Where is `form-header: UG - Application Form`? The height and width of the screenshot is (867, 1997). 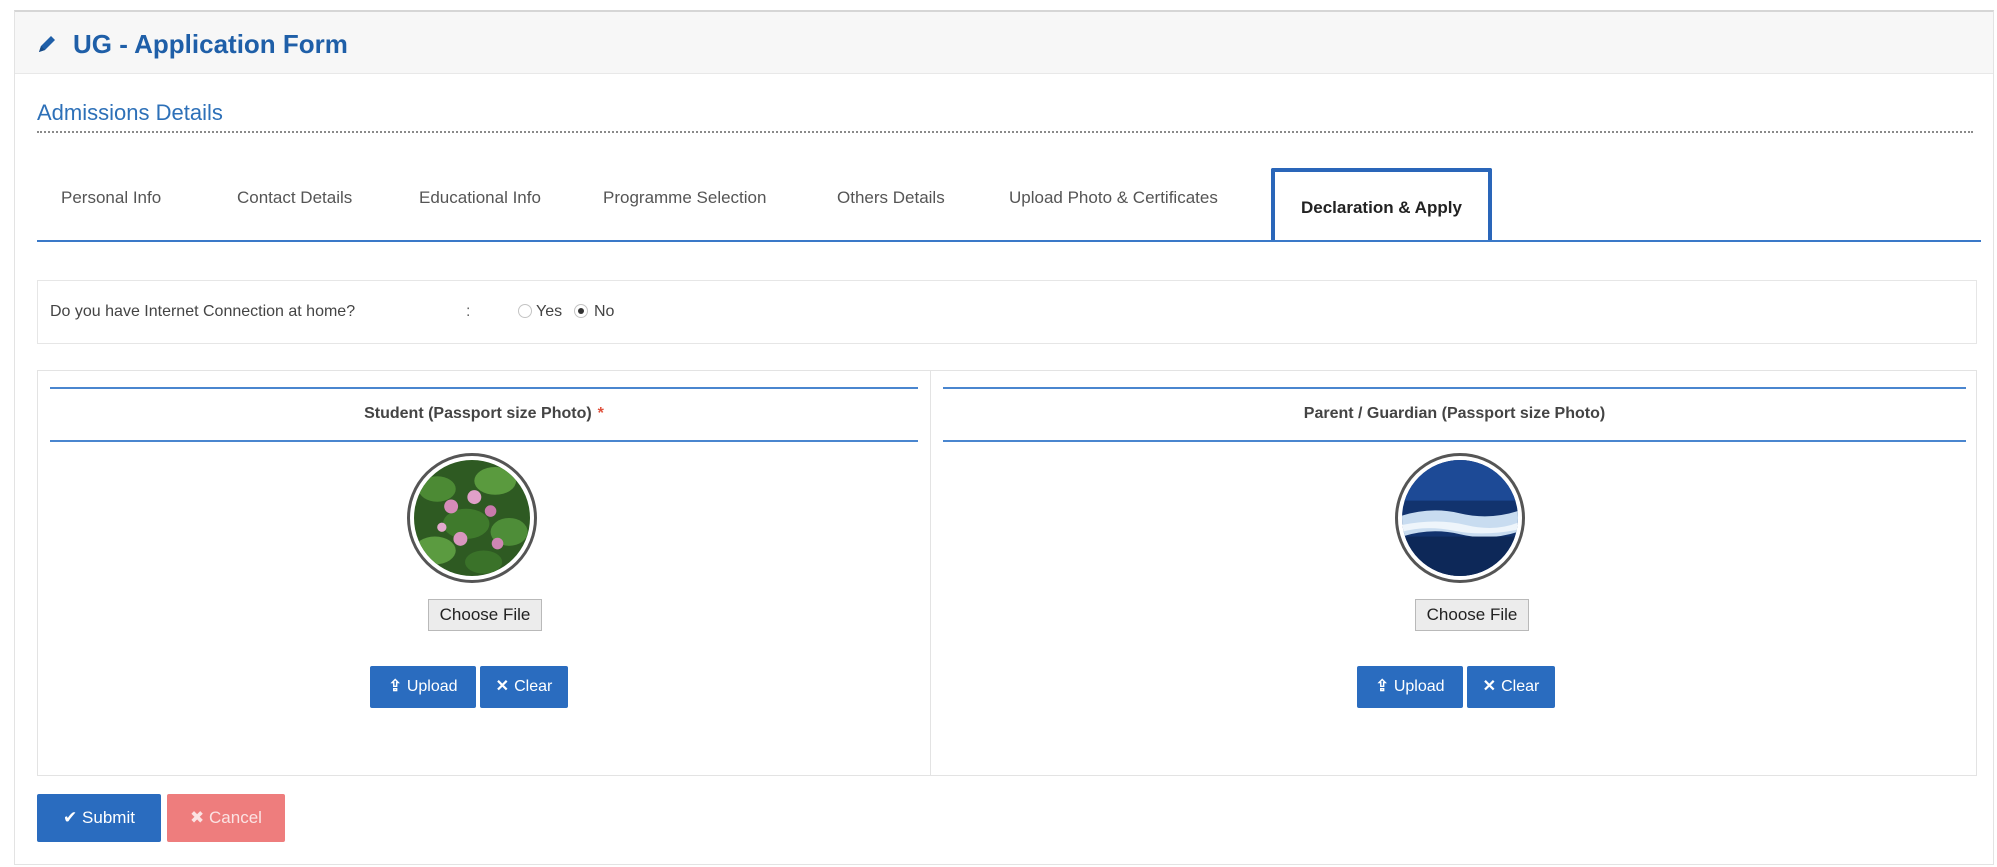 form-header: UG - Application Form is located at coordinates (1004, 43).